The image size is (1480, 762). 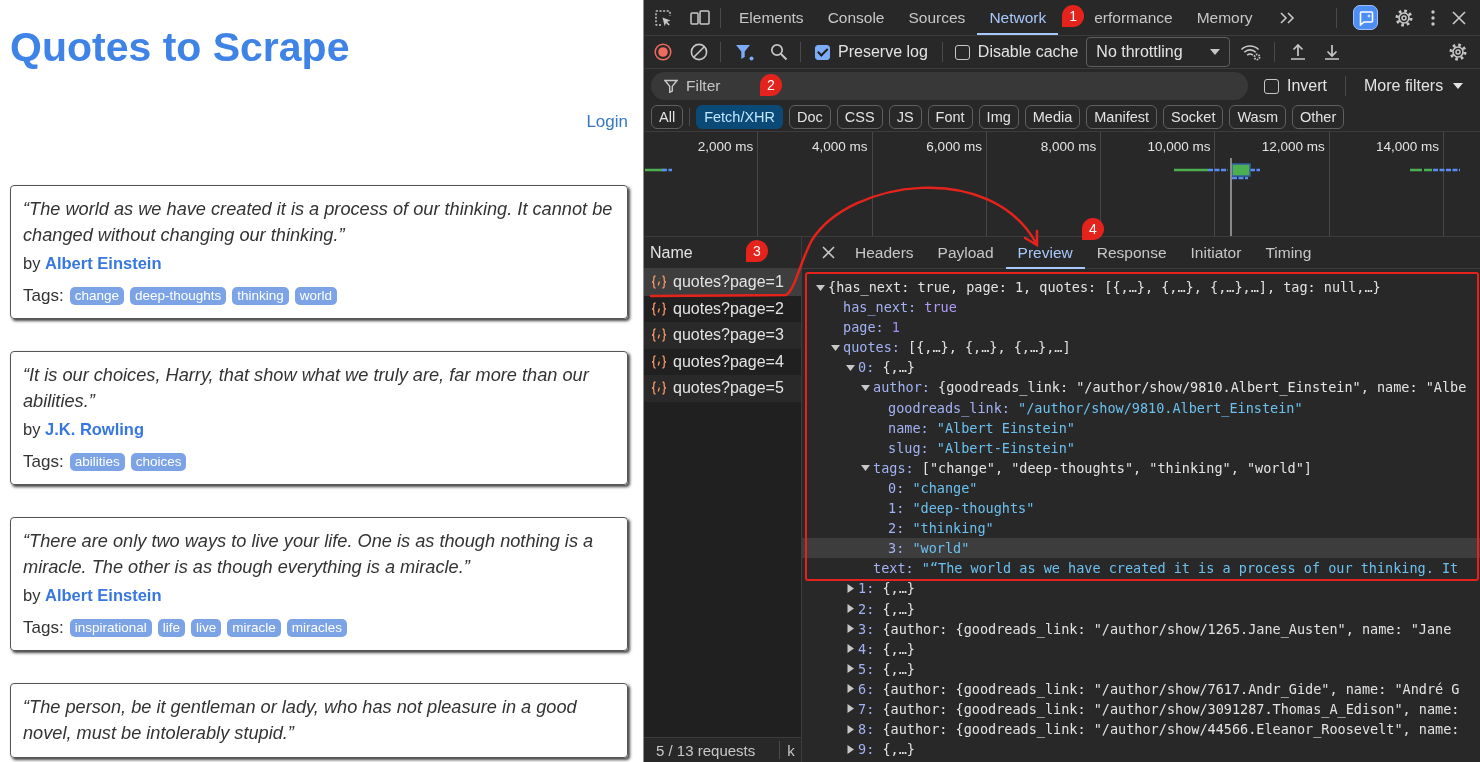 I want to click on select-element-icon, so click(x=663, y=17).